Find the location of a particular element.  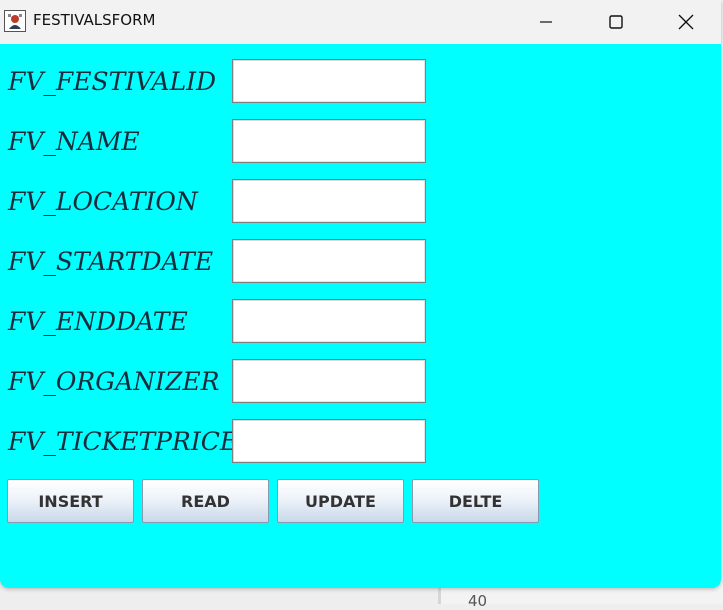

label-fv-enddate: FV_ENDDATE is located at coordinates (98, 321).